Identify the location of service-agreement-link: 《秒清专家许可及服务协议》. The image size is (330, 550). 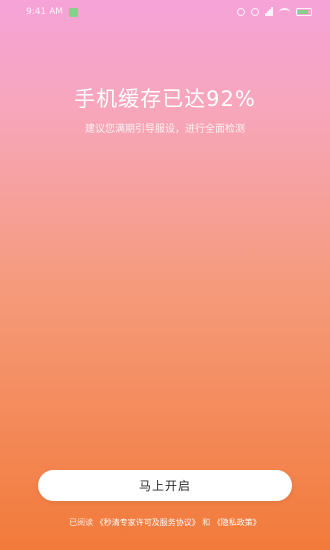
(148, 522).